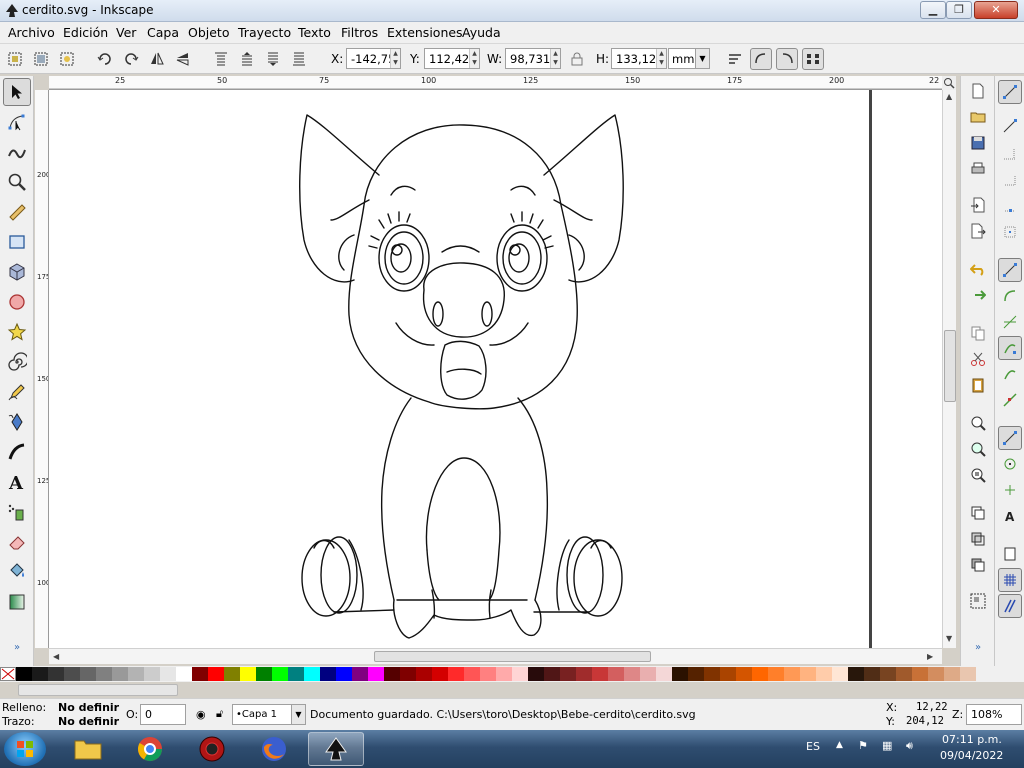 This screenshot has height=768, width=1024. I want to click on measure-tool, so click(17, 212).